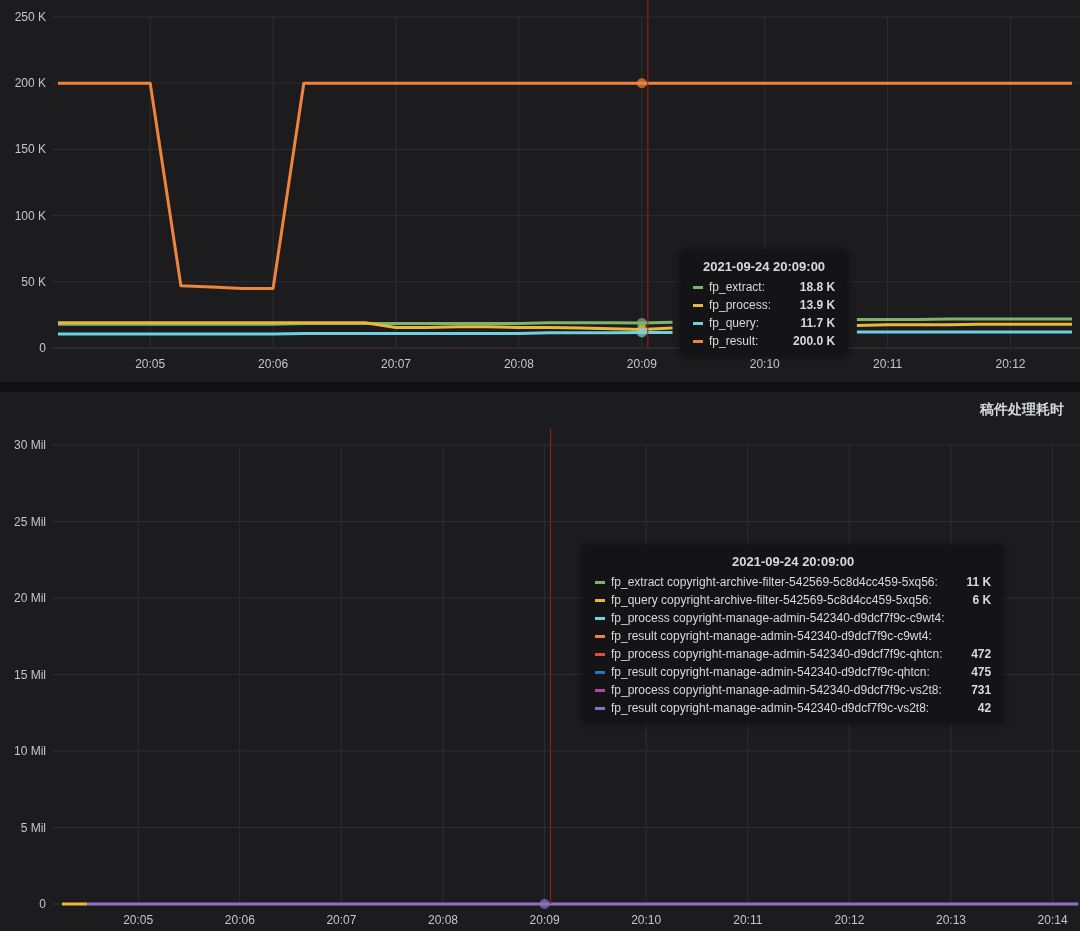  I want to click on axis-label: 25 Mil, so click(30, 521).